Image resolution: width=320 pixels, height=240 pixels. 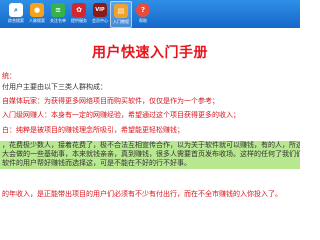 What do you see at coordinates (142, 194) in the screenshot?
I see `content-line: 的年收入，是正能带出项目的用户们必须有不少有付出行，而在不全市赚钱的入你投入了。` at bounding box center [142, 194].